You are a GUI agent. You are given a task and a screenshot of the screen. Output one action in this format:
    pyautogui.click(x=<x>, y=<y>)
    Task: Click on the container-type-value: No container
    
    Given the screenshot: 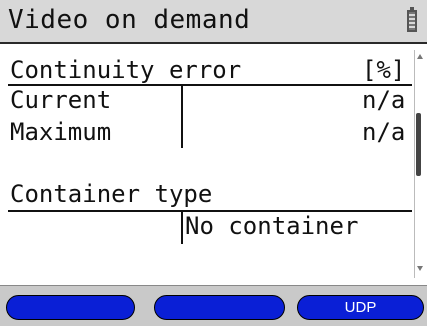 What is the action you would take?
    pyautogui.click(x=272, y=226)
    